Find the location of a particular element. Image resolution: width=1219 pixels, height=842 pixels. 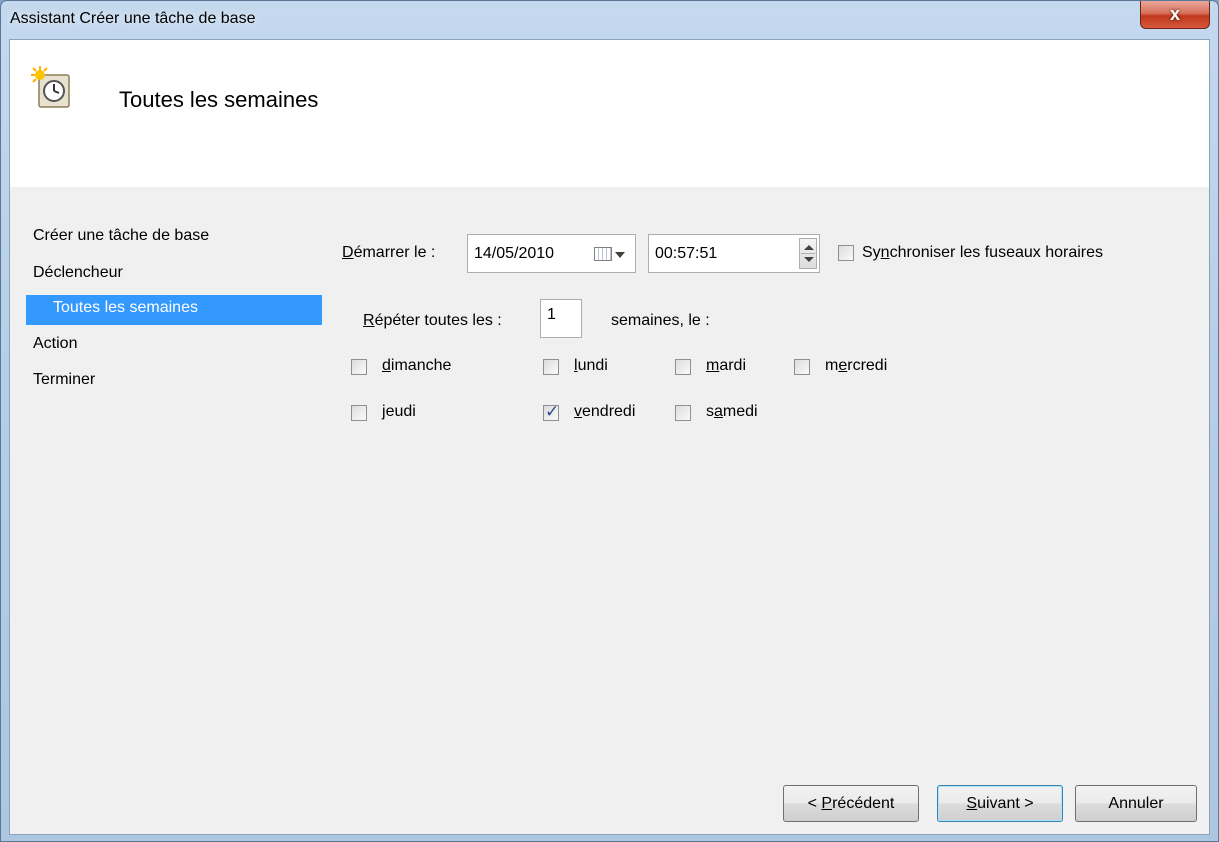

start-time-value: 00:57:51 is located at coordinates (686, 253).